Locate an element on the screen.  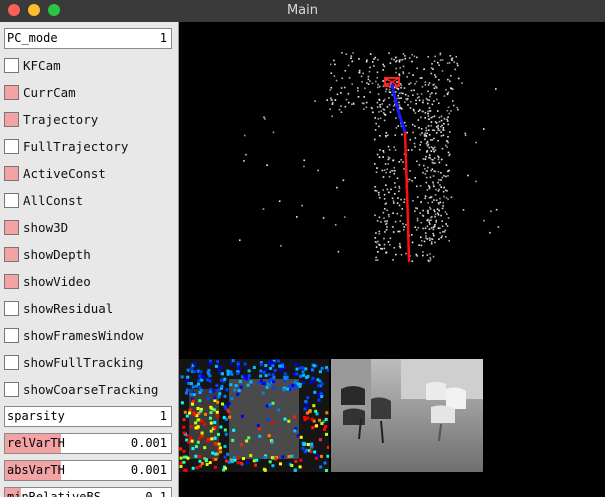
checkbox-show-video: showVideo is located at coordinates (47, 282).